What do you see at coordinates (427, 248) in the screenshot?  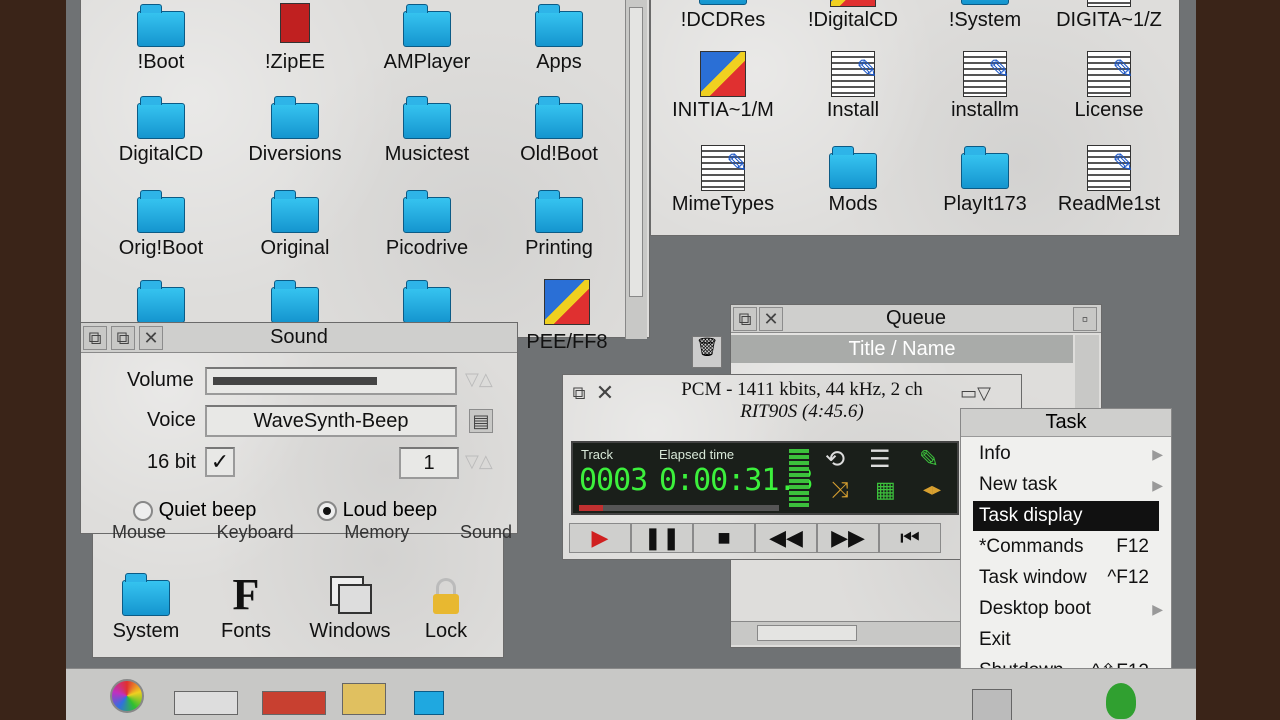 I see `filer-item-label: Picodrive` at bounding box center [427, 248].